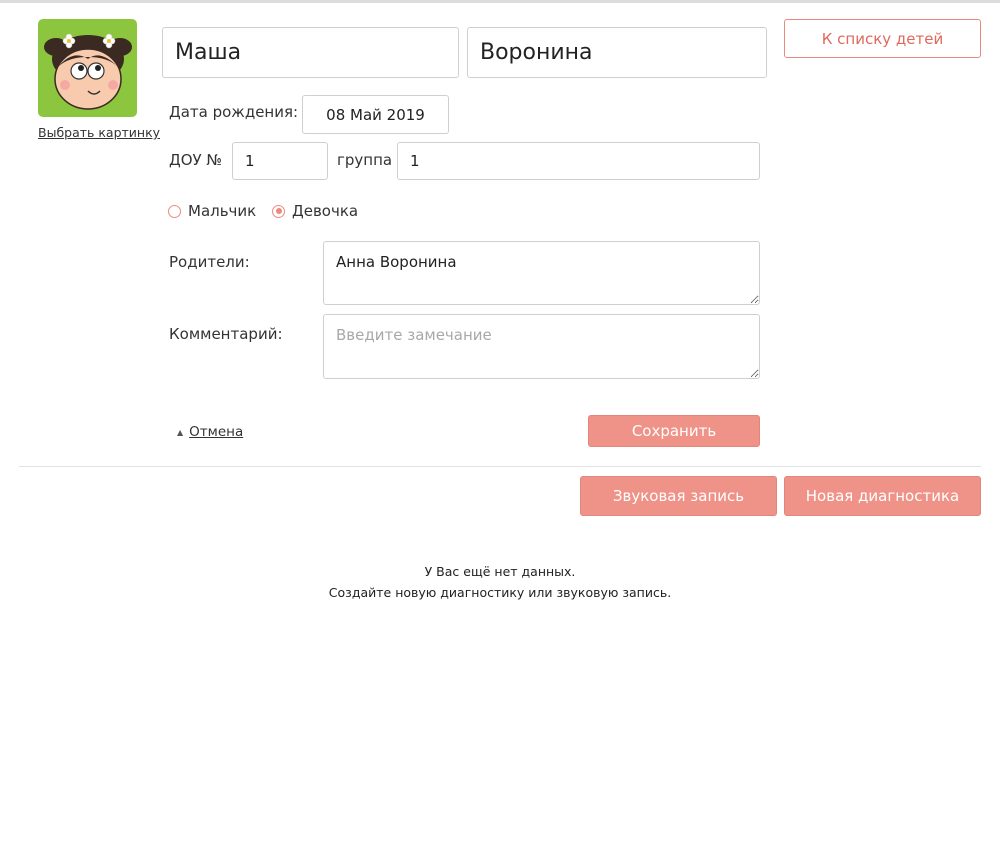 This screenshot has width=1000, height=866. I want to click on dou-number-input, so click(280, 161).